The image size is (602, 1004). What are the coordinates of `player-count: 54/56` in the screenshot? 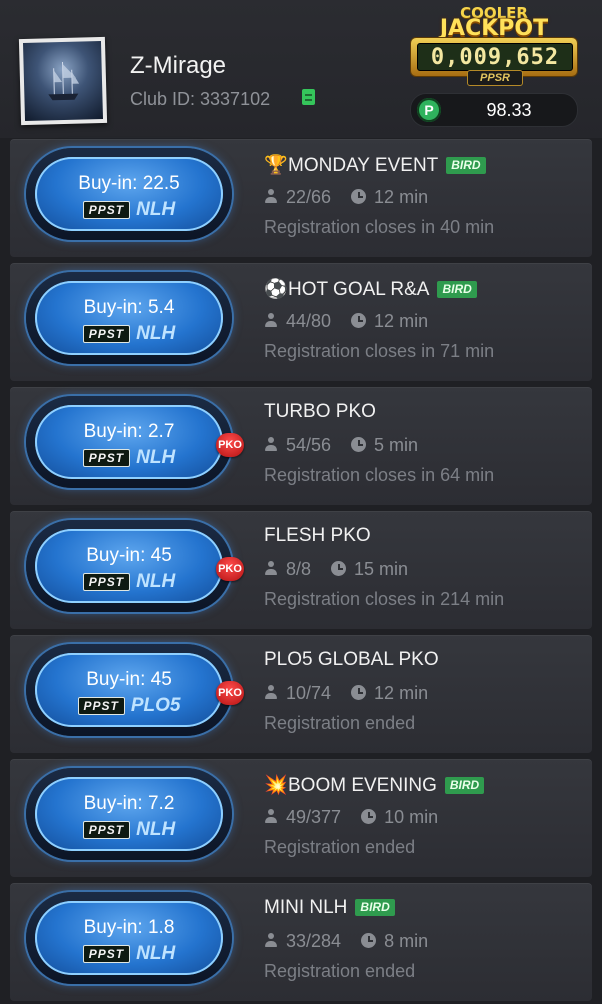 It's located at (309, 445).